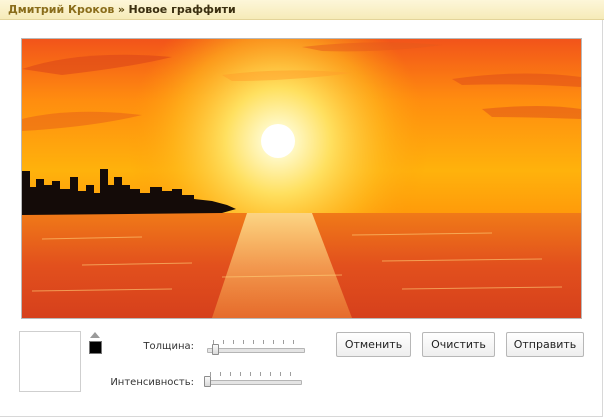 This screenshot has height=418, width=604. Describe the element at coordinates (168, 346) in the screenshot. I see `thickness-label: Толщина:` at that location.